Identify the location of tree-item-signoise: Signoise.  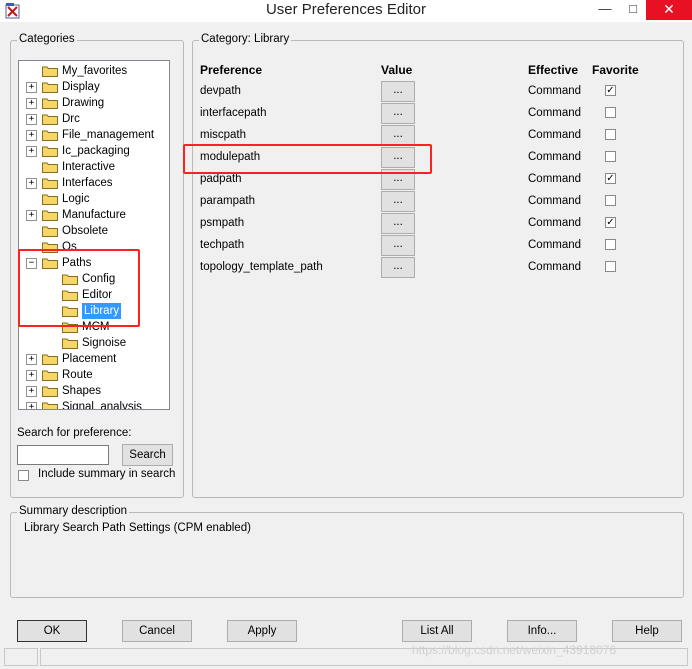
(94, 343).